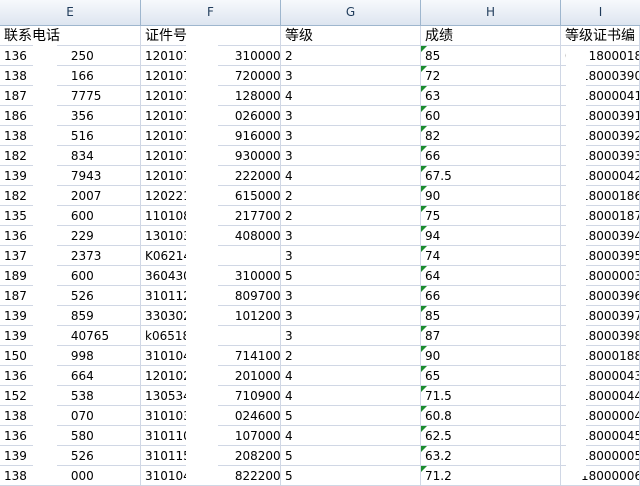  What do you see at coordinates (351, 36) in the screenshot?
I see `header-level: 等级` at bounding box center [351, 36].